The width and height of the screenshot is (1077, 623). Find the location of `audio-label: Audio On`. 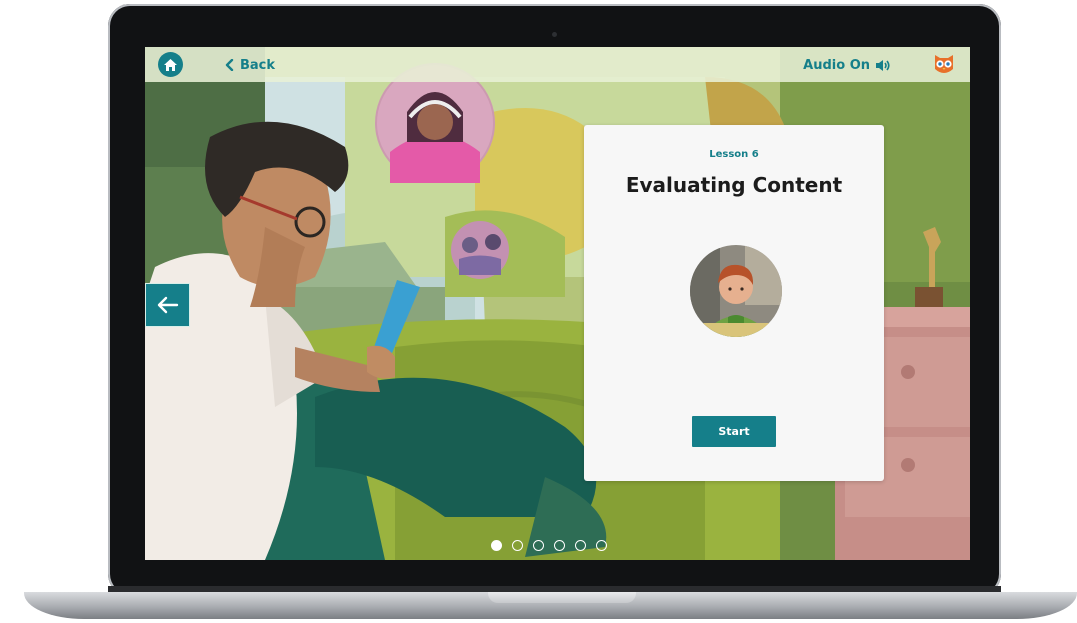

audio-label: Audio On is located at coordinates (836, 65).